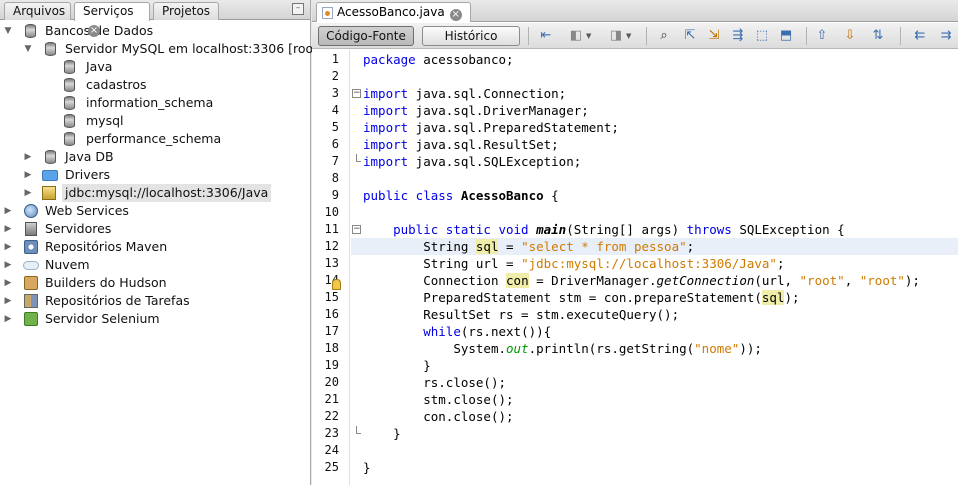  Describe the element at coordinates (31, 265) in the screenshot. I see `cloud-icon` at that location.